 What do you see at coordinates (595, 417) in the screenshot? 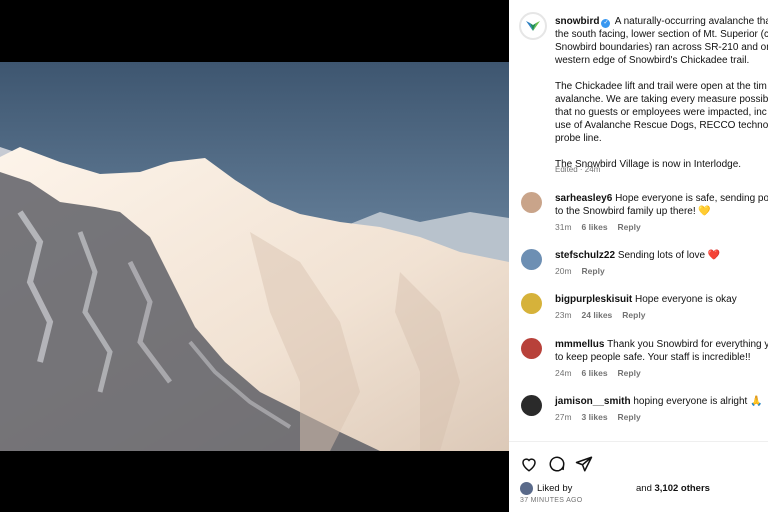
I see `comment-likes: 3 likes` at bounding box center [595, 417].